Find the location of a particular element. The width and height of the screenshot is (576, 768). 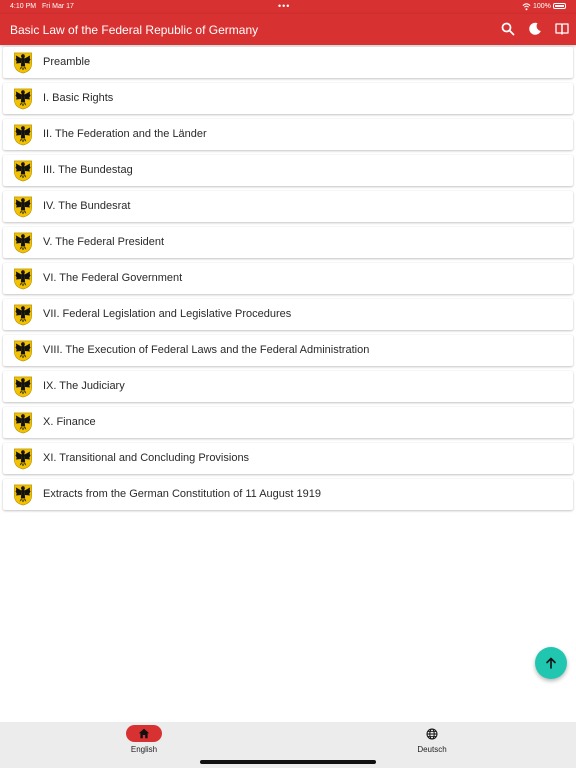

search-icon is located at coordinates (508, 29).